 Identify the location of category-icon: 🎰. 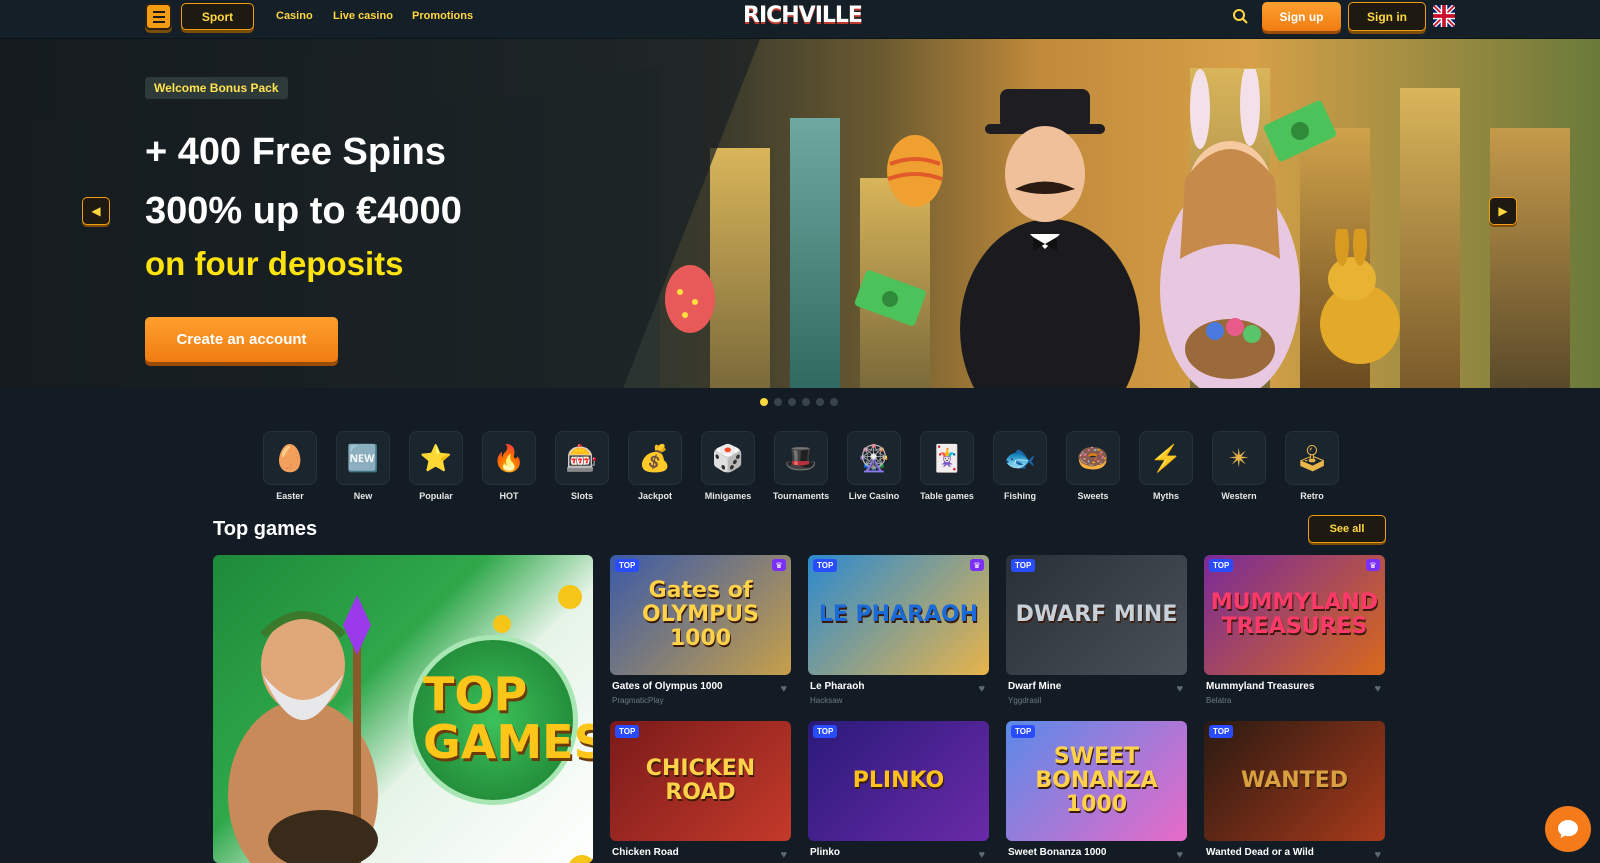
(582, 458).